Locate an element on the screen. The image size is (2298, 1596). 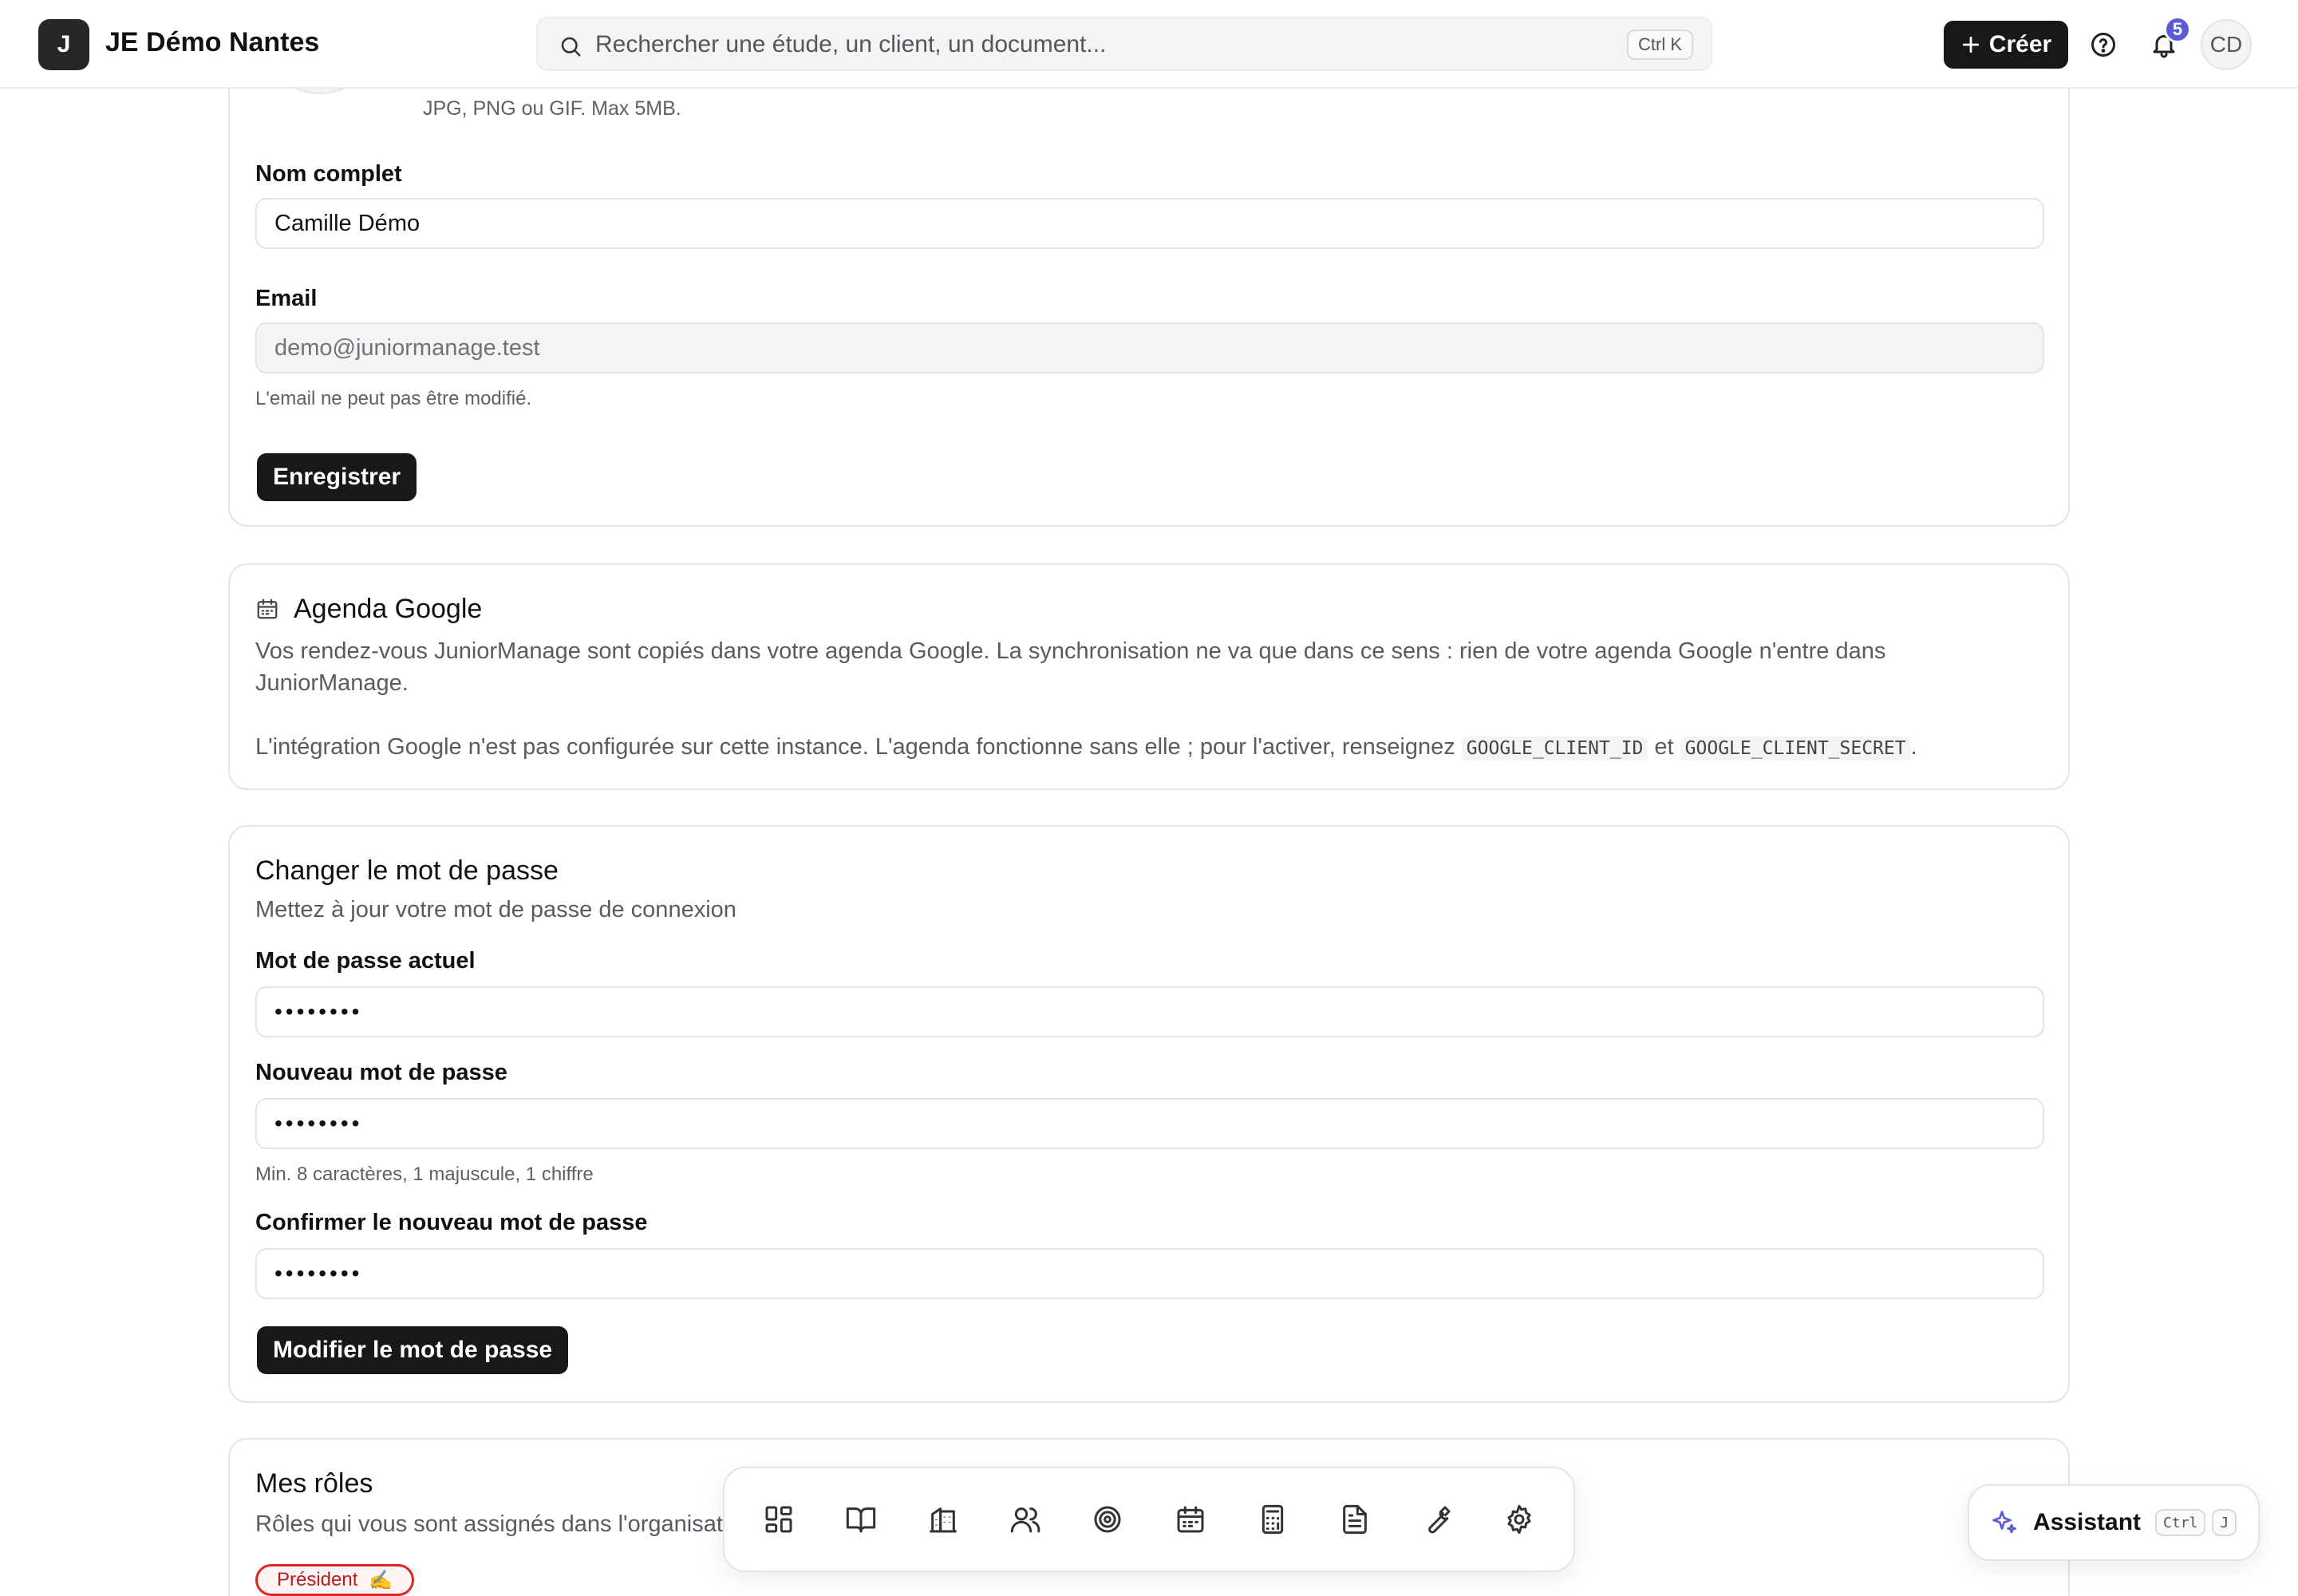
email-help: L'email ne peut pas être modifié. is located at coordinates (394, 398).